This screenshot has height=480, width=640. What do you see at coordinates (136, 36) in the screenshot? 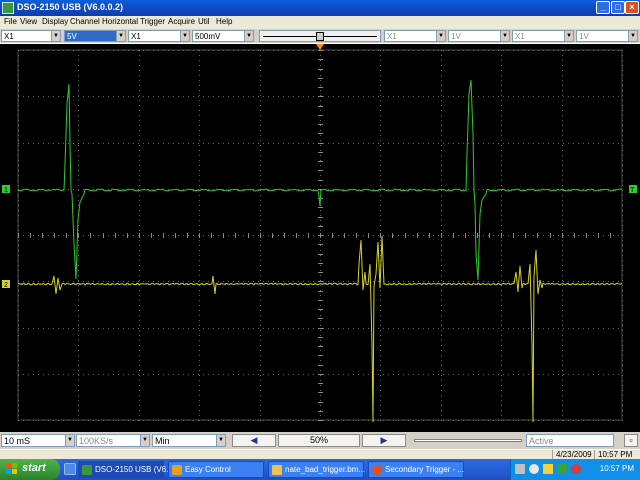
I see `ch2-probe-value: X1` at bounding box center [136, 36].